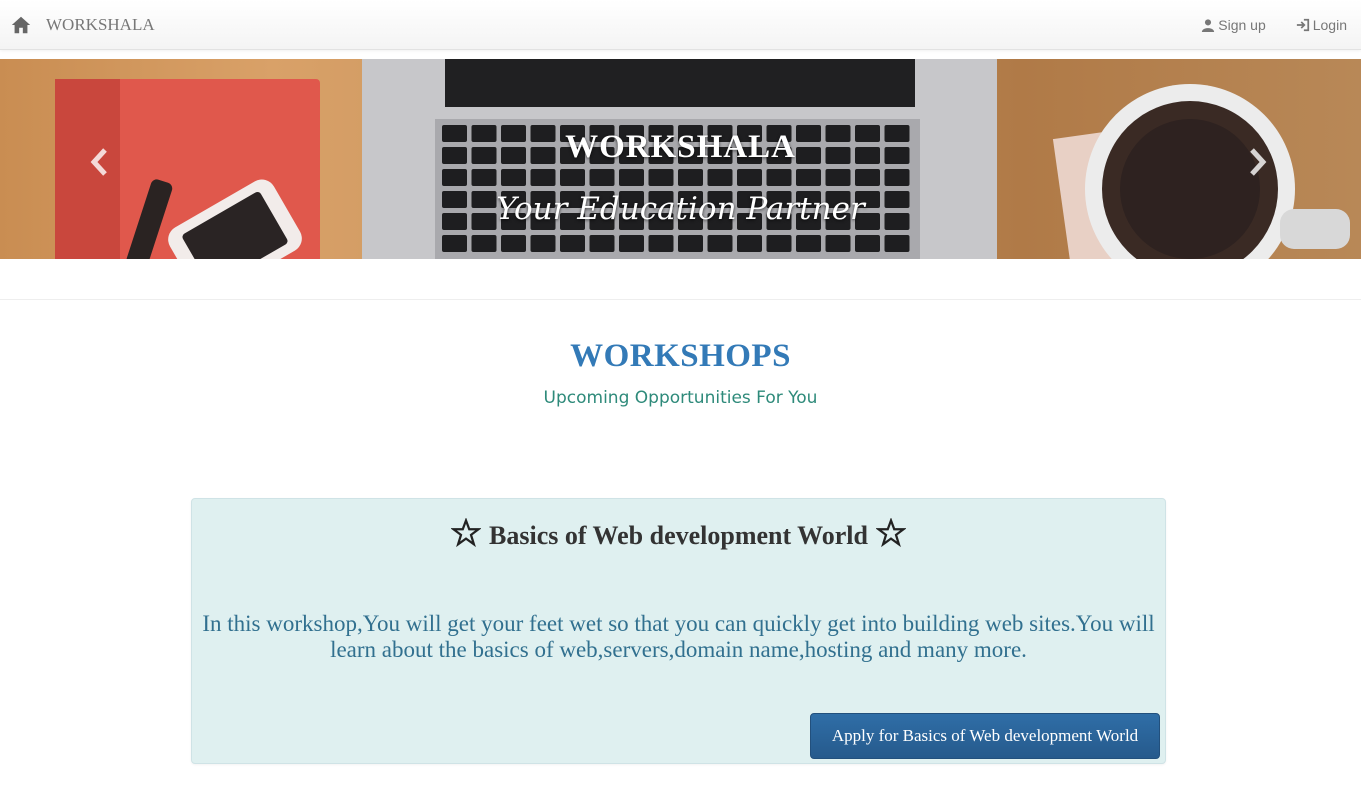 This screenshot has height=795, width=1361. I want to click on section-subtitle: Upcoming Opportunities For You, so click(680, 398).